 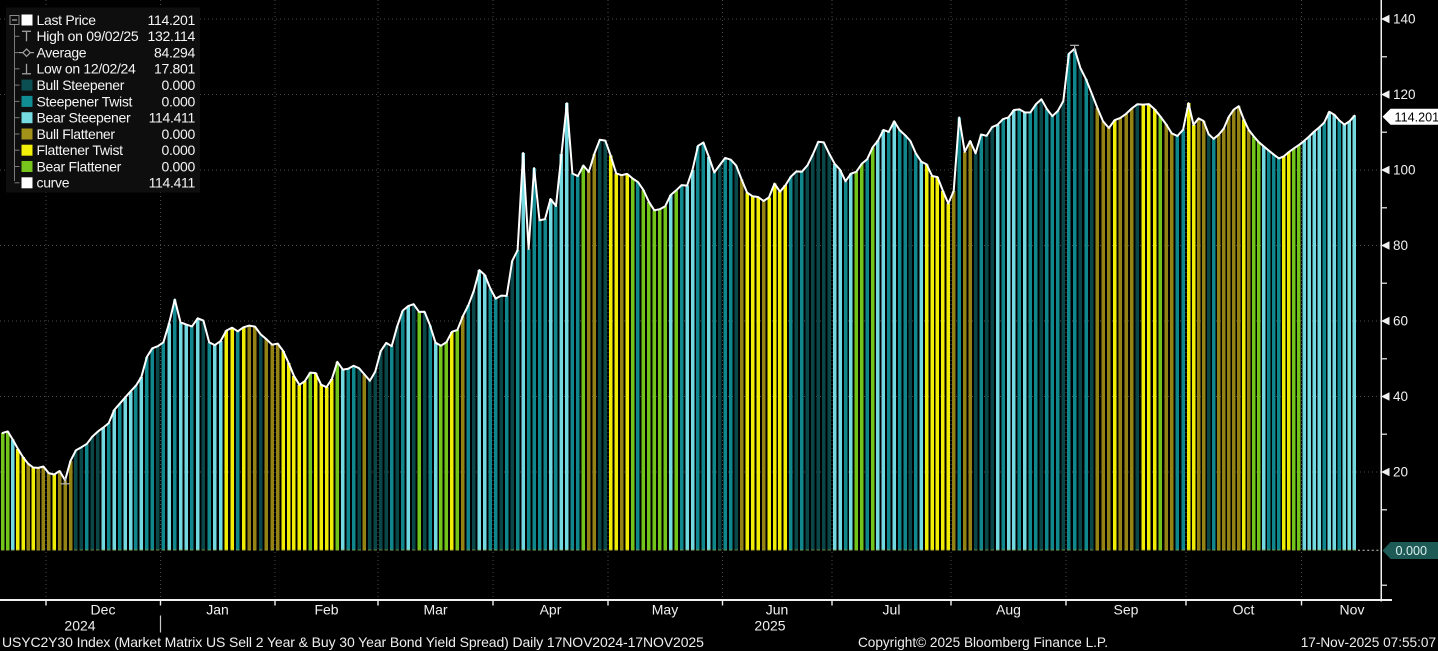 I want to click on svg-text: 60, so click(x=1400, y=321).